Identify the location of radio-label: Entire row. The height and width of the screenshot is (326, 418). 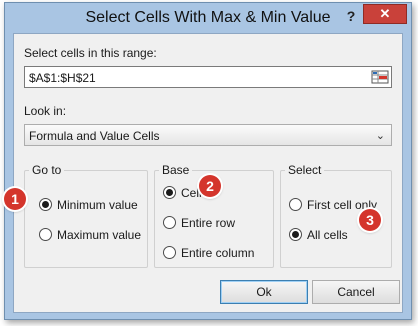
(208, 223).